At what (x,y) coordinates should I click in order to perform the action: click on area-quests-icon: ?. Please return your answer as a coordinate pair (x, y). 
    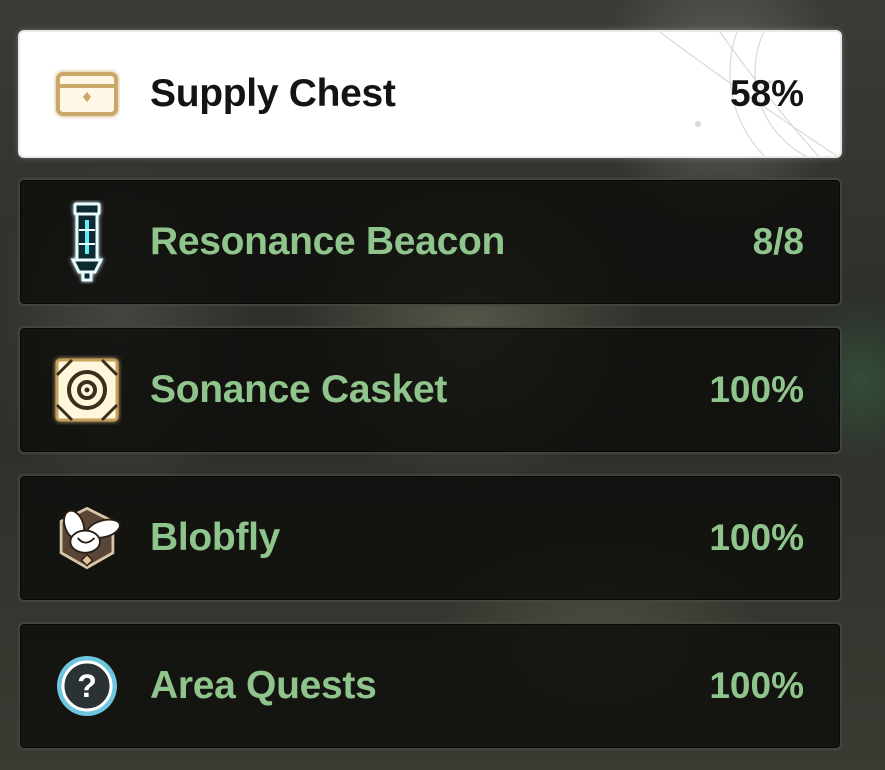
    Looking at the image, I should click on (87, 686).